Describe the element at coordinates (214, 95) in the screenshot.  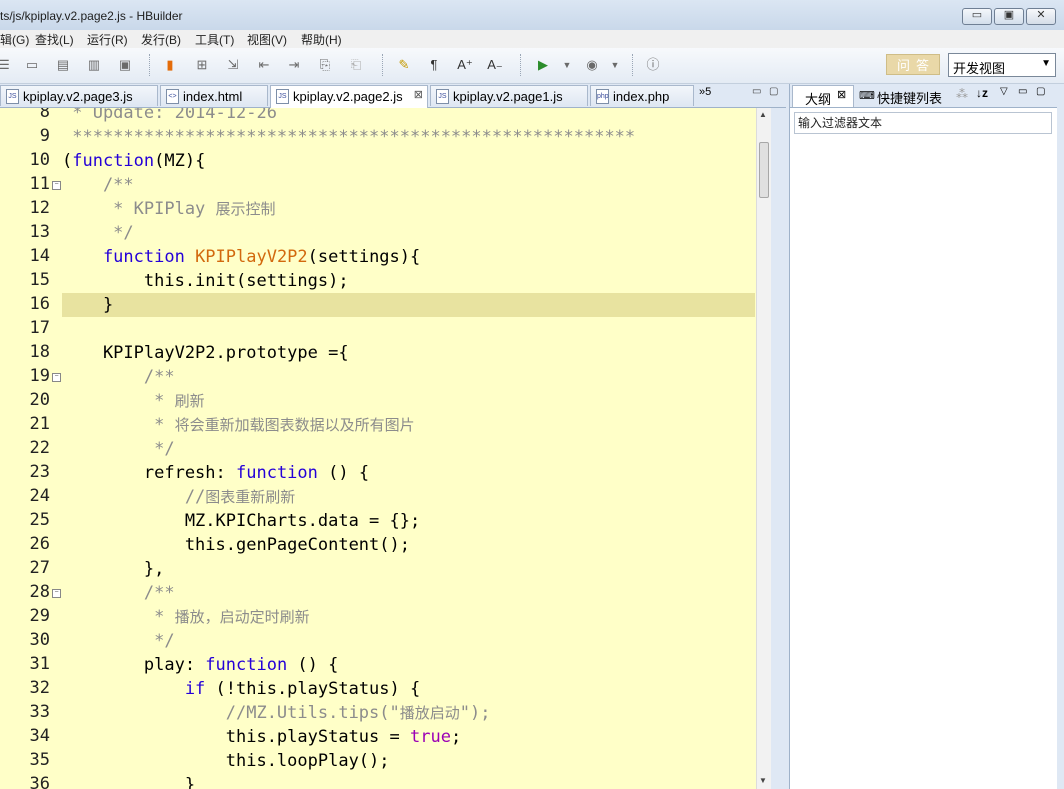
I see `tab-index-html: <> index.html` at that location.